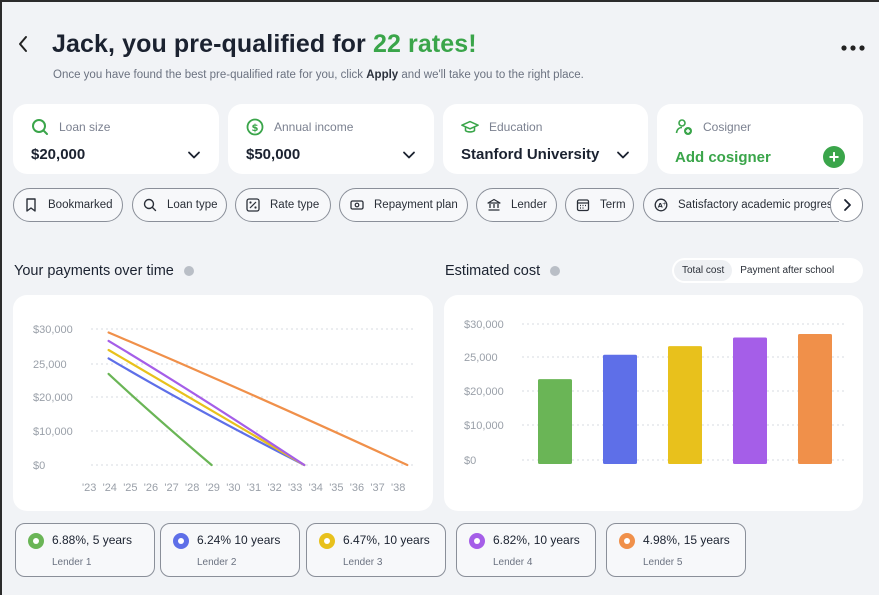  I want to click on cost-bar-chart: $30,000 25,000 $20,000 $10,000 $0, so click(655, 393).